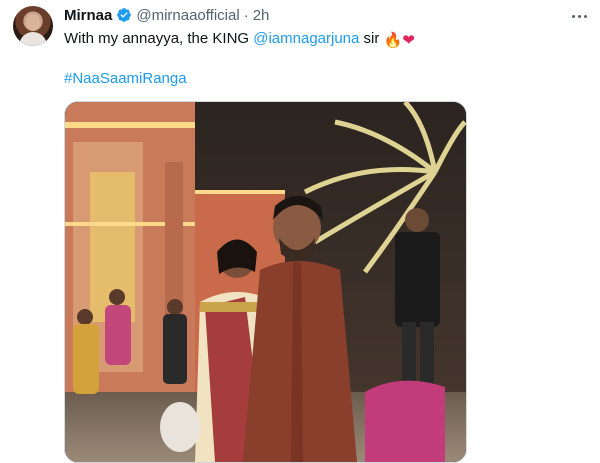 This screenshot has height=463, width=600. What do you see at coordinates (33, 39) in the screenshot?
I see `avatar-body` at bounding box center [33, 39].